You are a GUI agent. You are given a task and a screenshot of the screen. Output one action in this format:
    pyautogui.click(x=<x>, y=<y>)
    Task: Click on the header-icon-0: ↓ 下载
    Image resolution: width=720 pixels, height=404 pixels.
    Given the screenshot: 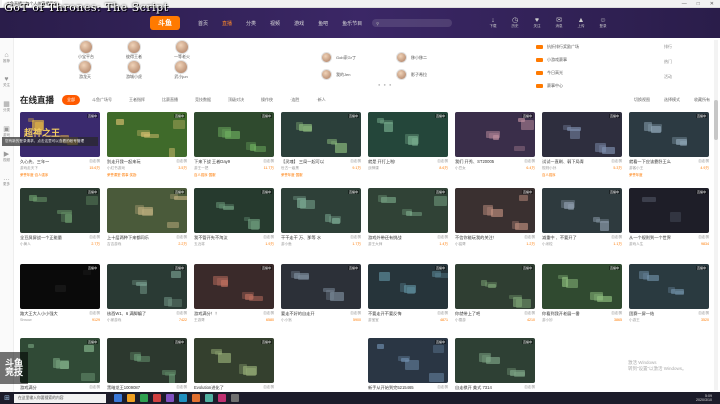 What is the action you would take?
    pyautogui.click(x=493, y=23)
    